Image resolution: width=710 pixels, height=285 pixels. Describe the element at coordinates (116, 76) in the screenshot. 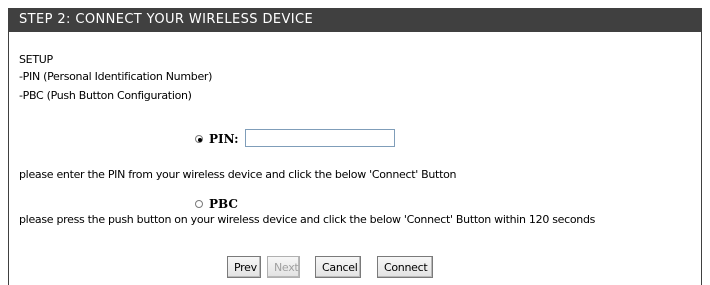

I see `setup-line-pin: -PIN (Personal Identification Number)` at that location.